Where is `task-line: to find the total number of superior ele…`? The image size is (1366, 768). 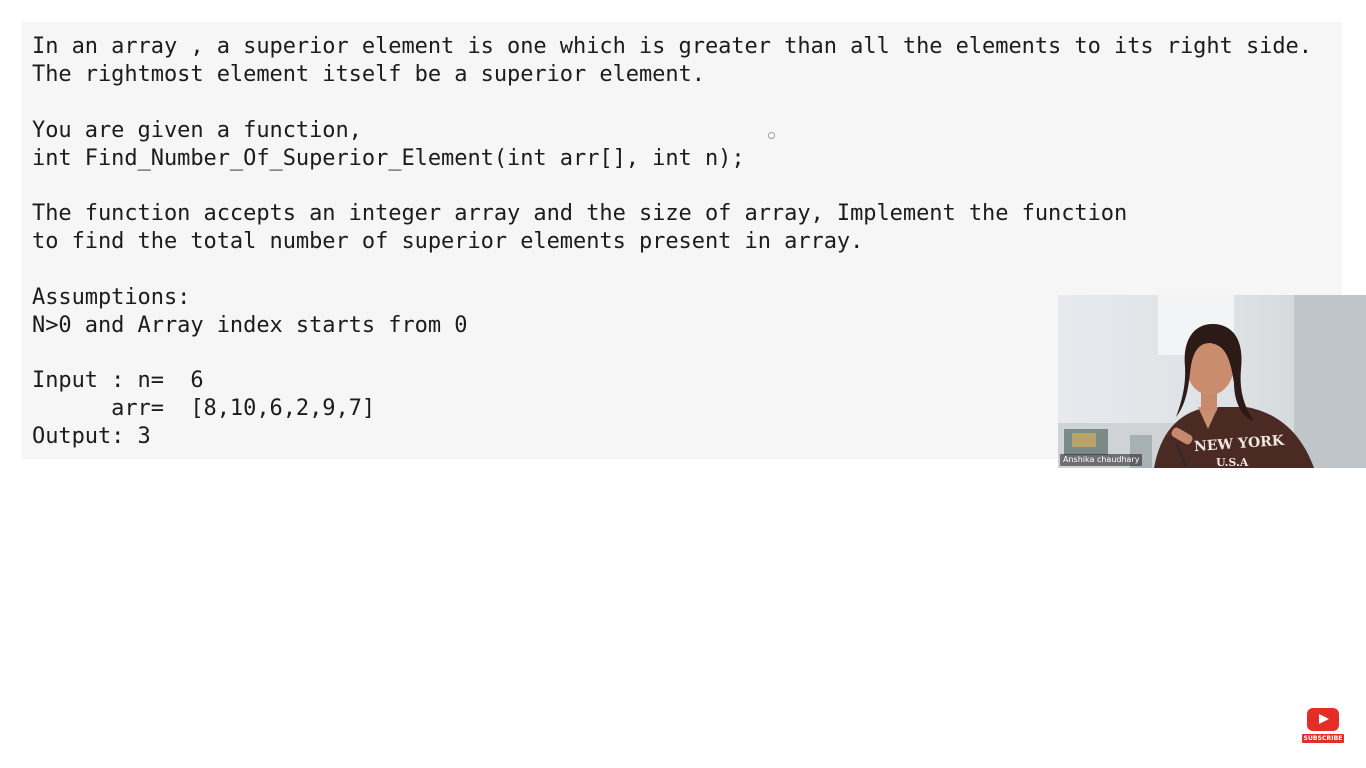 task-line: to find the total number of superior ele… is located at coordinates (448, 241).